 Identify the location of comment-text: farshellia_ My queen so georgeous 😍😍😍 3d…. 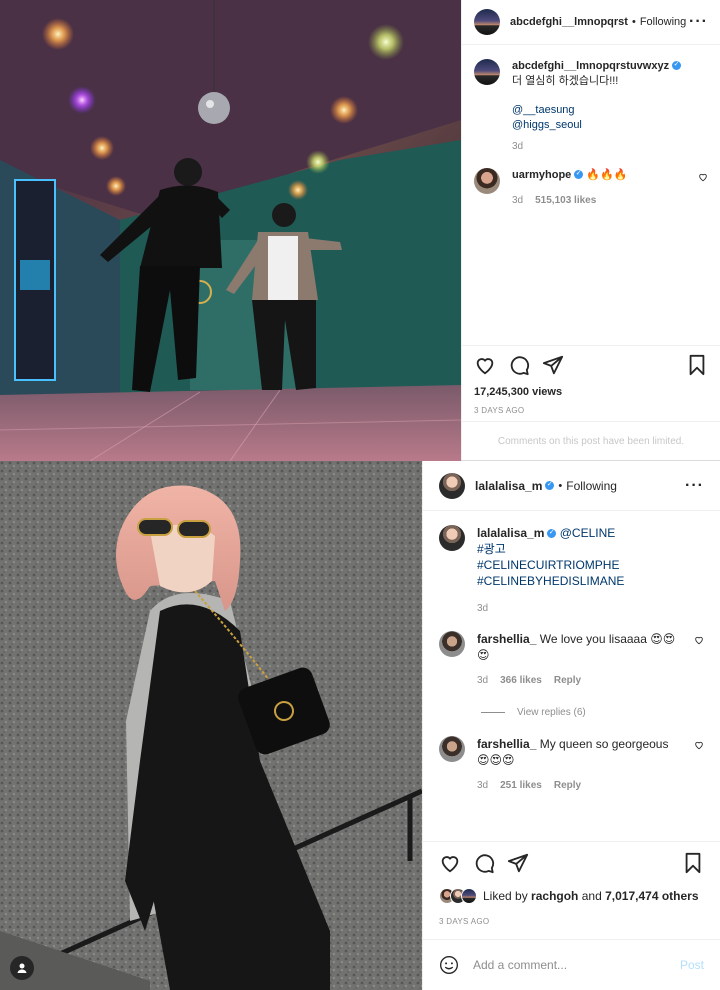
(590, 765).